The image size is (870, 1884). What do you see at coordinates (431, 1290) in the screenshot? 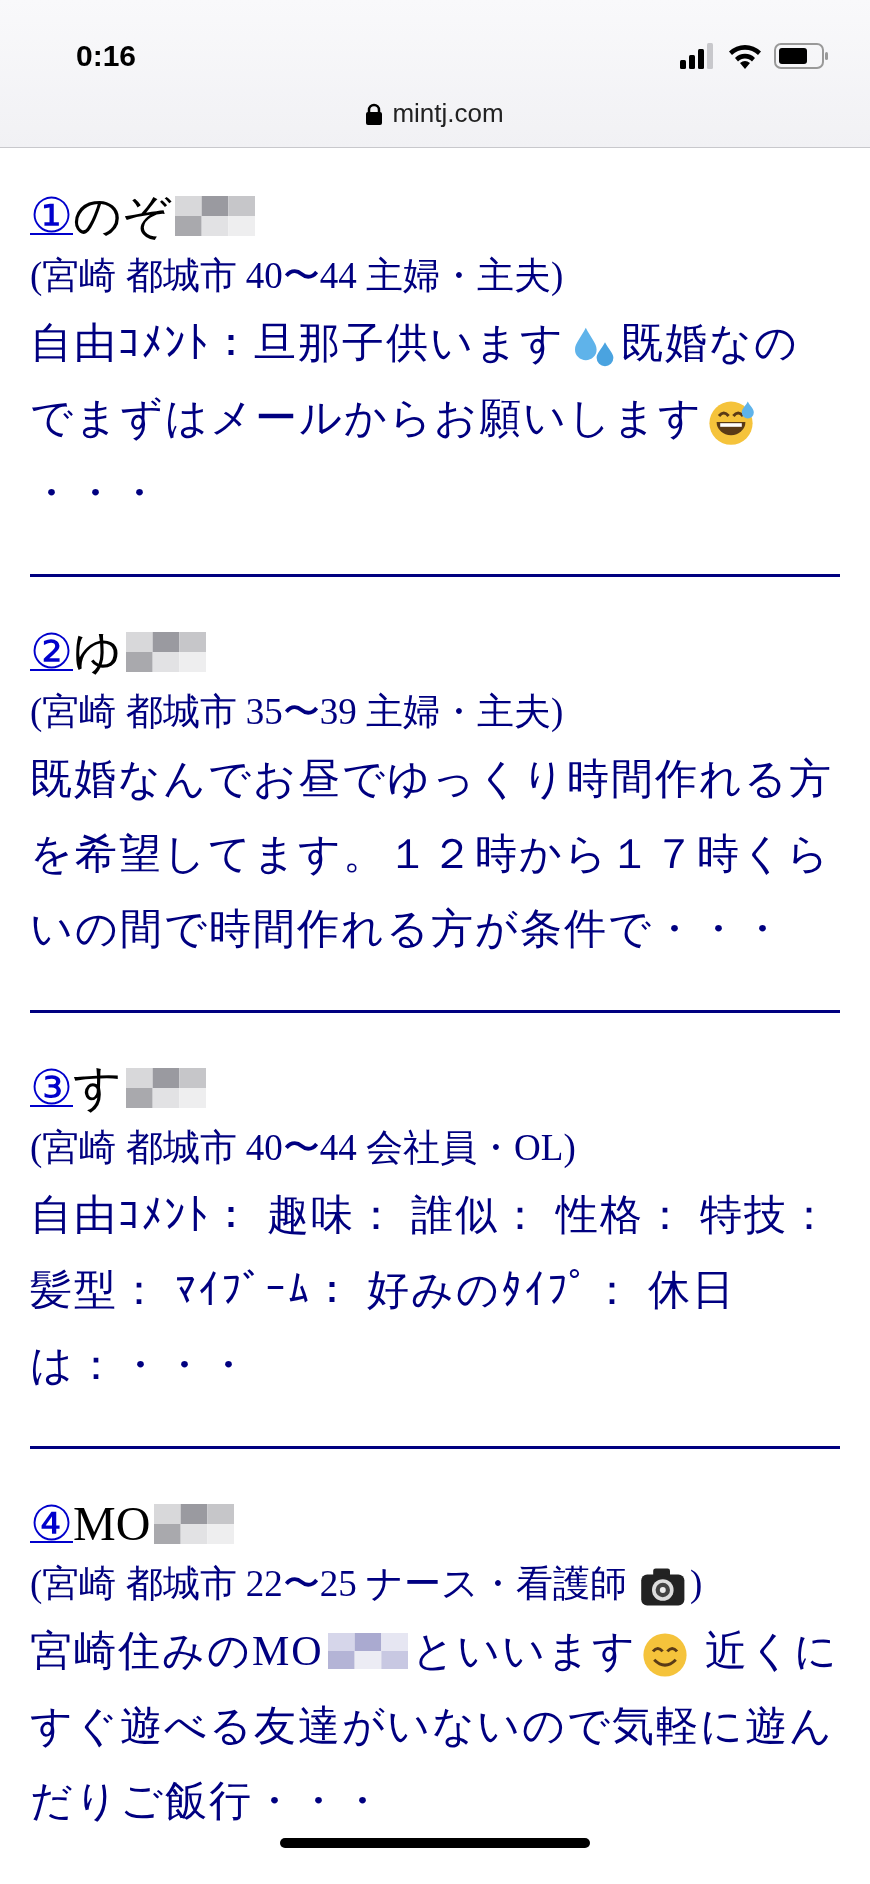
I see `profile-comment: 自由ｺﾒﾝﾄ： 趣味： 誰似： 性格： 特技：髪型： ﾏｲﾌﾞｰﾑ： 好みのﾀｲﾌﾟ： 休日は：・・・` at bounding box center [431, 1290].